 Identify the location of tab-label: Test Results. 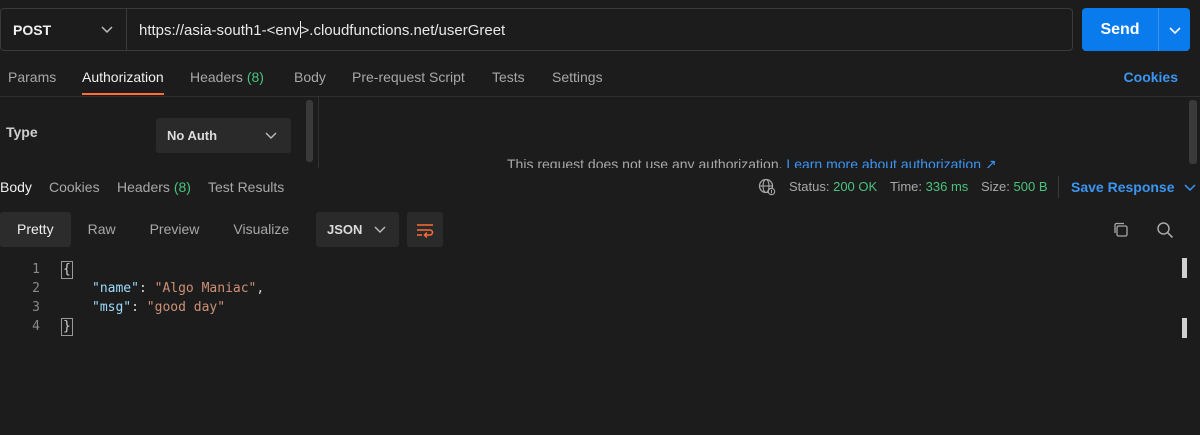
(246, 187).